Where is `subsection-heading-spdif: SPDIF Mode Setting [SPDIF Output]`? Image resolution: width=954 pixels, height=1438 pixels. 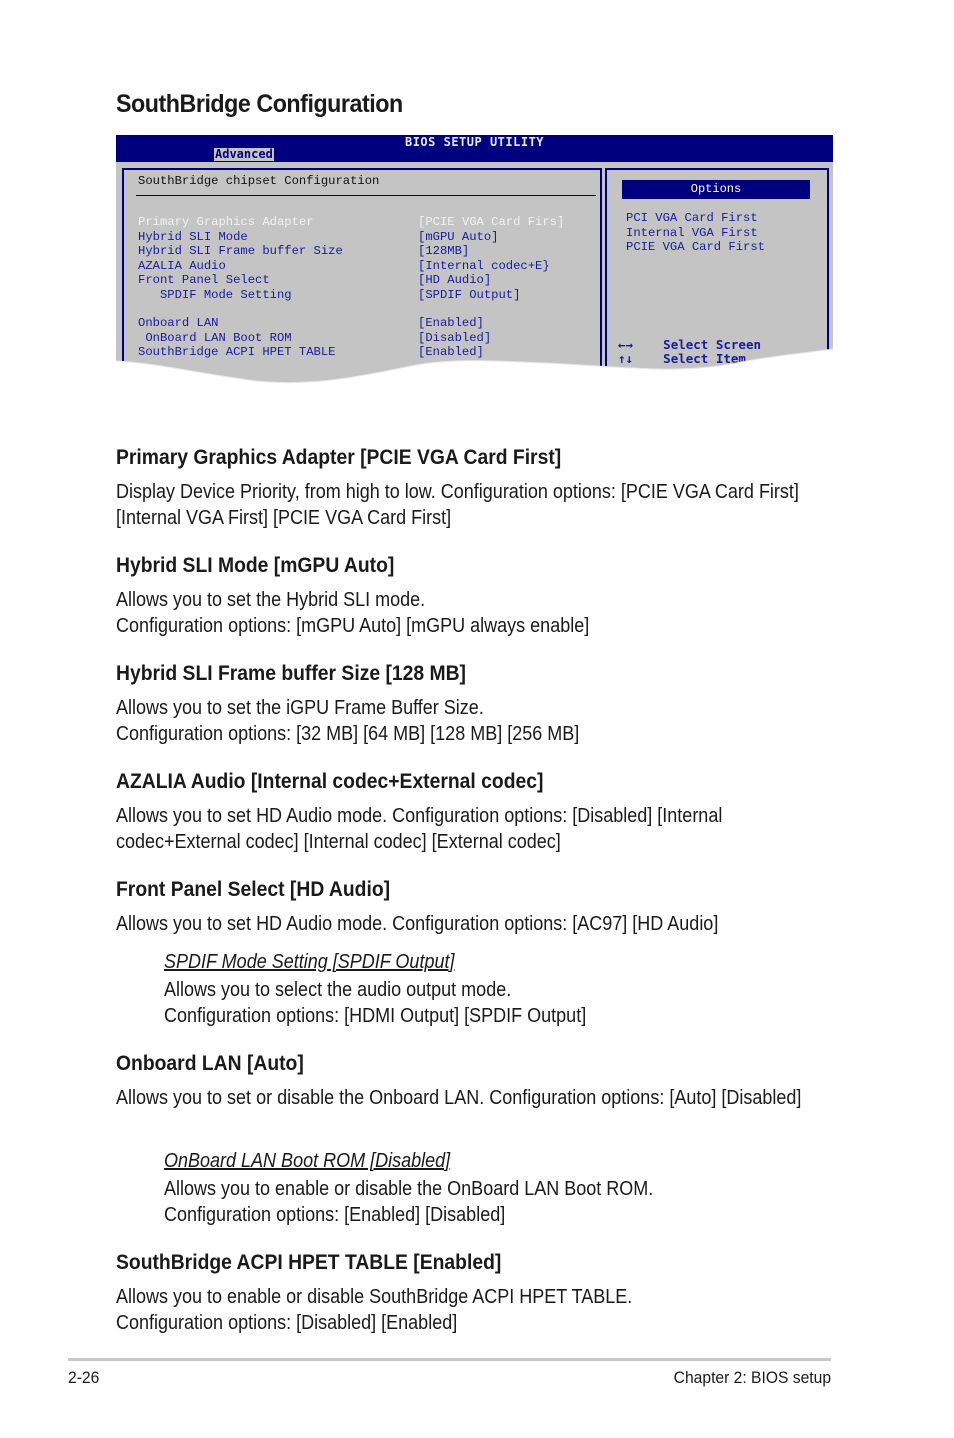
subsection-heading-spdif: SPDIF Mode Setting [SPDIF Output] is located at coordinates (309, 962).